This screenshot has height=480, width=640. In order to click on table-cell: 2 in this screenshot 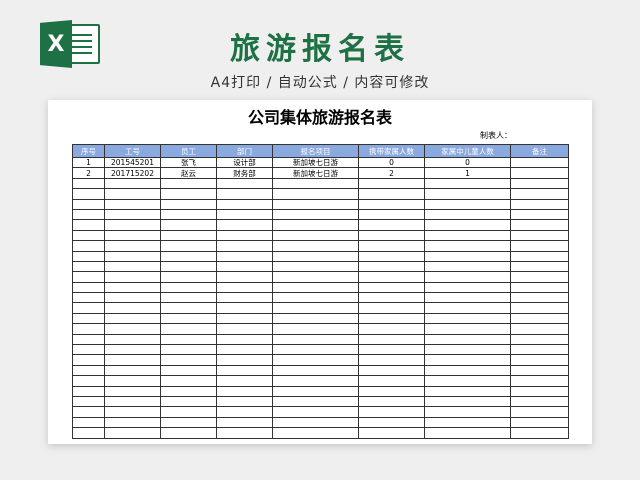, I will do `click(391, 173)`.